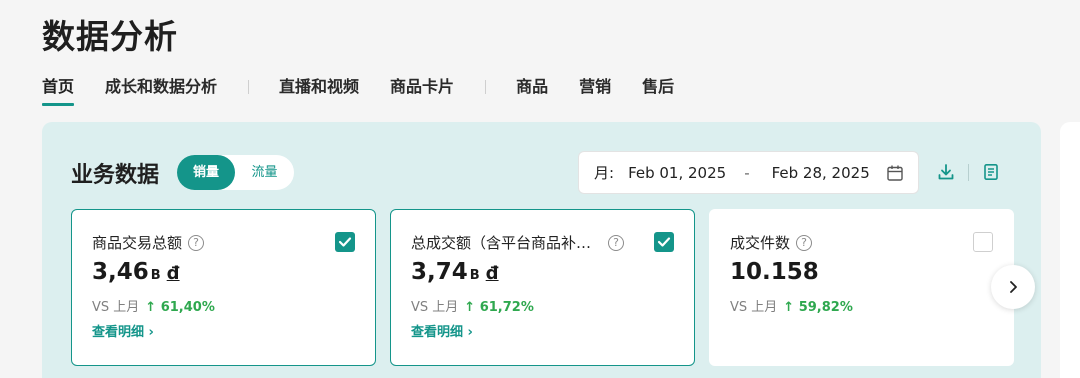 This screenshot has height=378, width=1080. Describe the element at coordinates (422, 91) in the screenshot. I see `tab-product-card: 商品卡片` at that location.